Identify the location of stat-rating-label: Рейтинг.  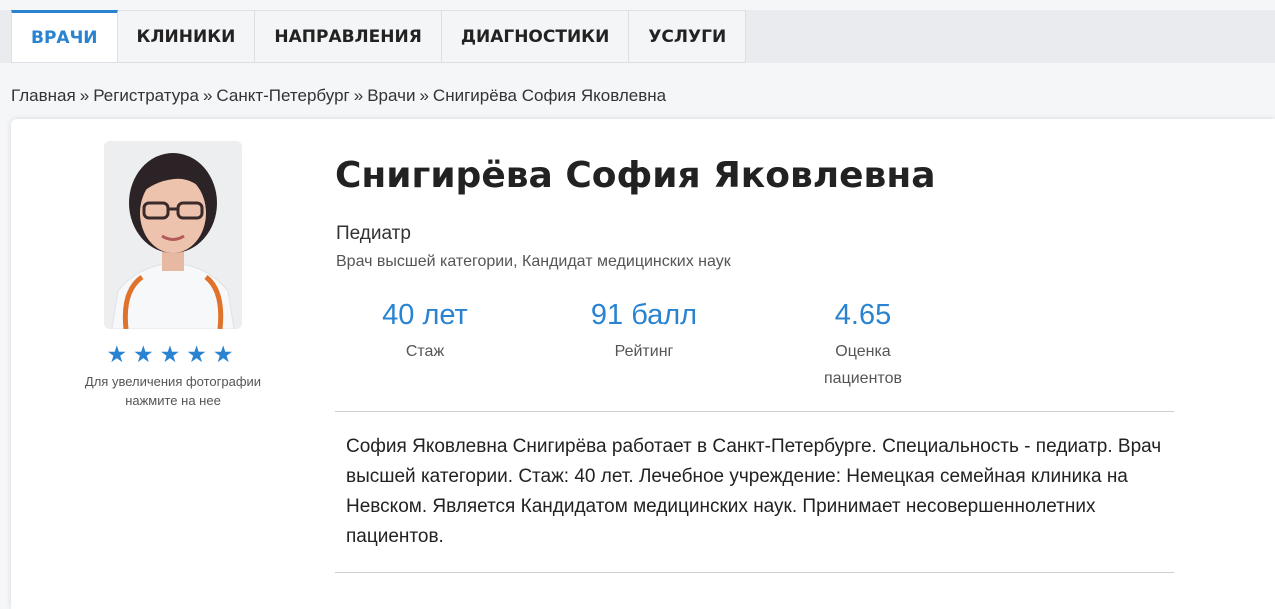
(644, 351).